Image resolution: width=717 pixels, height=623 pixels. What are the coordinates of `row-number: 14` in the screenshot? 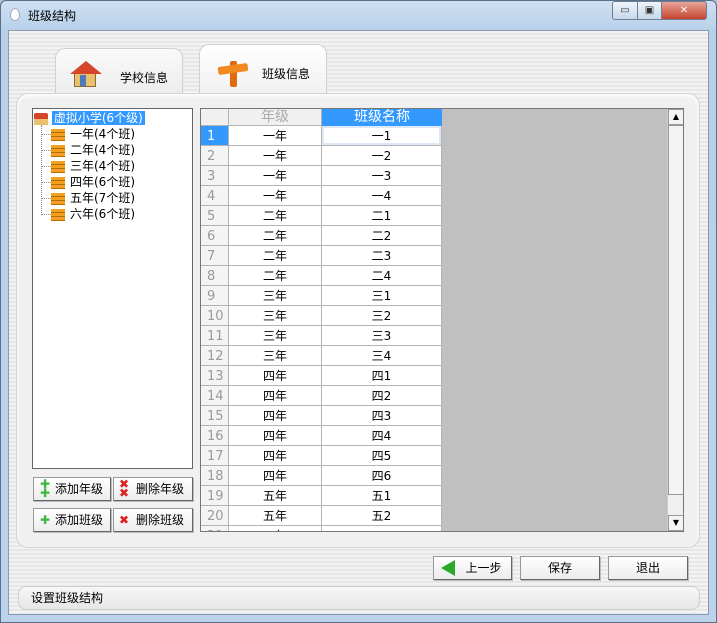 It's located at (215, 396).